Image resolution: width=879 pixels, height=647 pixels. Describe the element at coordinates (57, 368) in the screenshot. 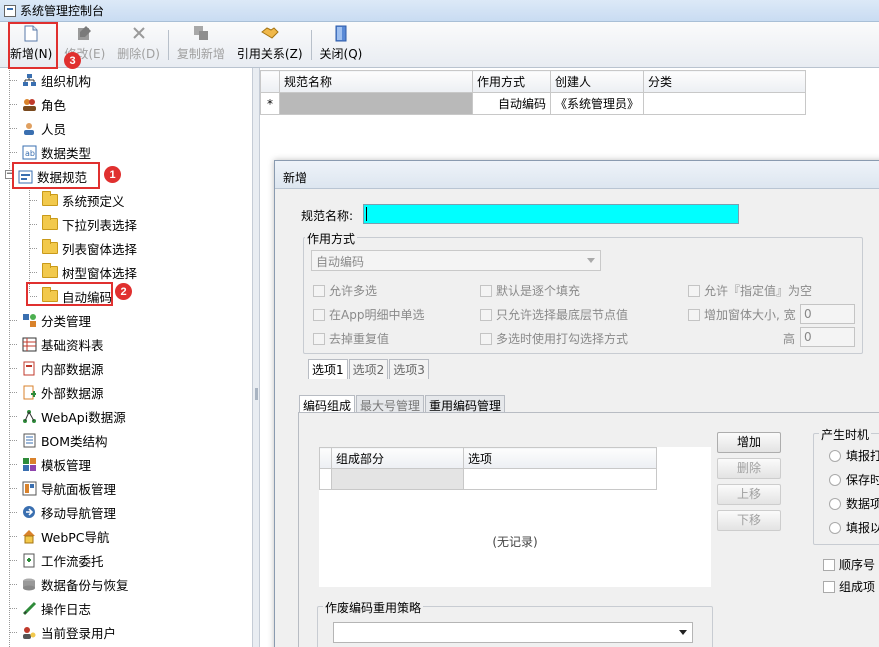

I see `tree-item-internal-source: 内部数据源` at that location.